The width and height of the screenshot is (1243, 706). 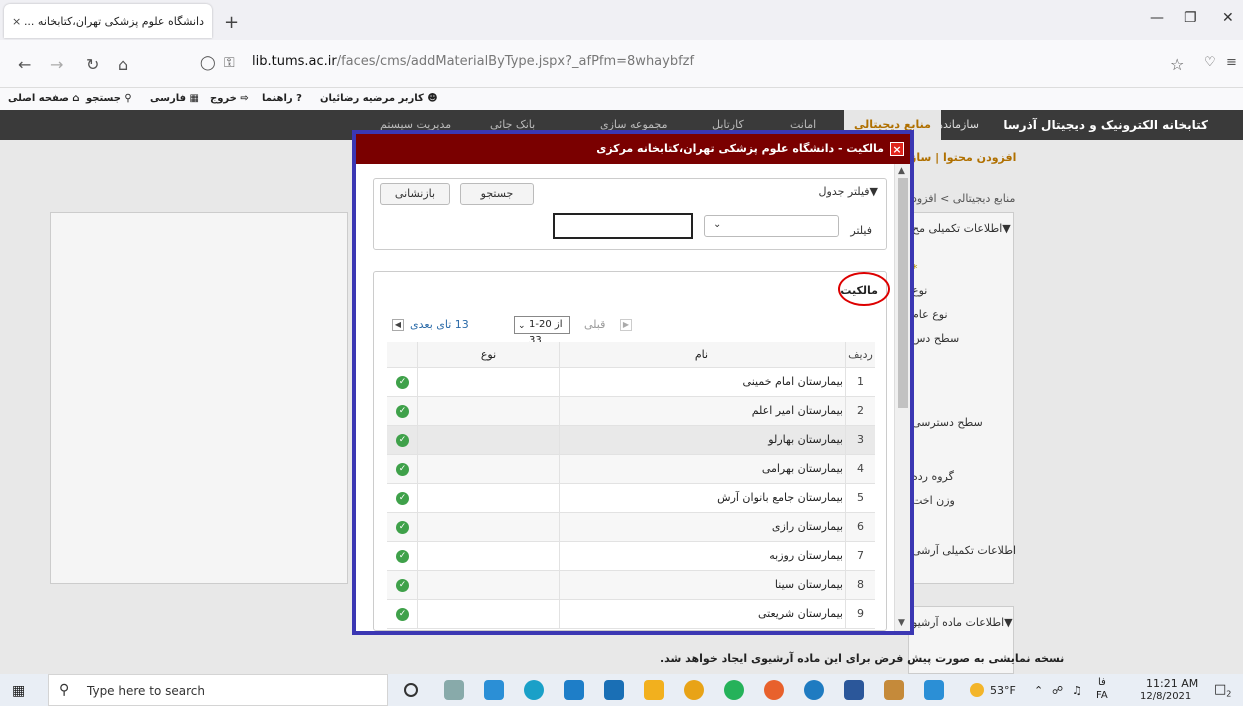 I want to click on next-page-link: 13 تای بعدی, so click(x=439, y=324).